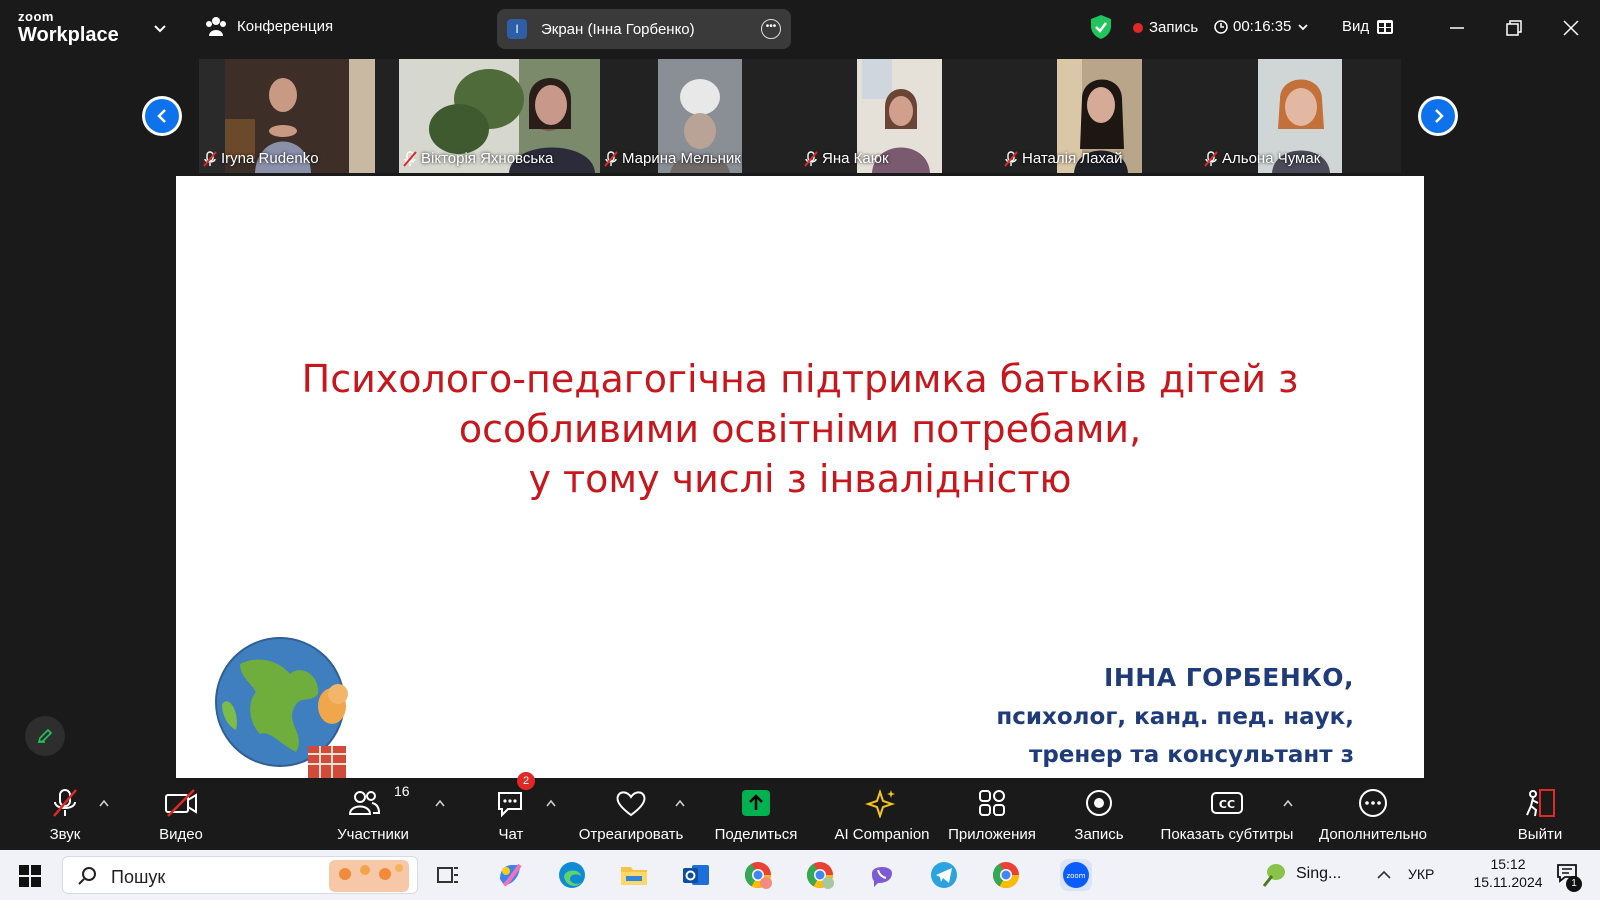 The height and width of the screenshot is (900, 1600). I want to click on audio-button: Звук, so click(65, 814).